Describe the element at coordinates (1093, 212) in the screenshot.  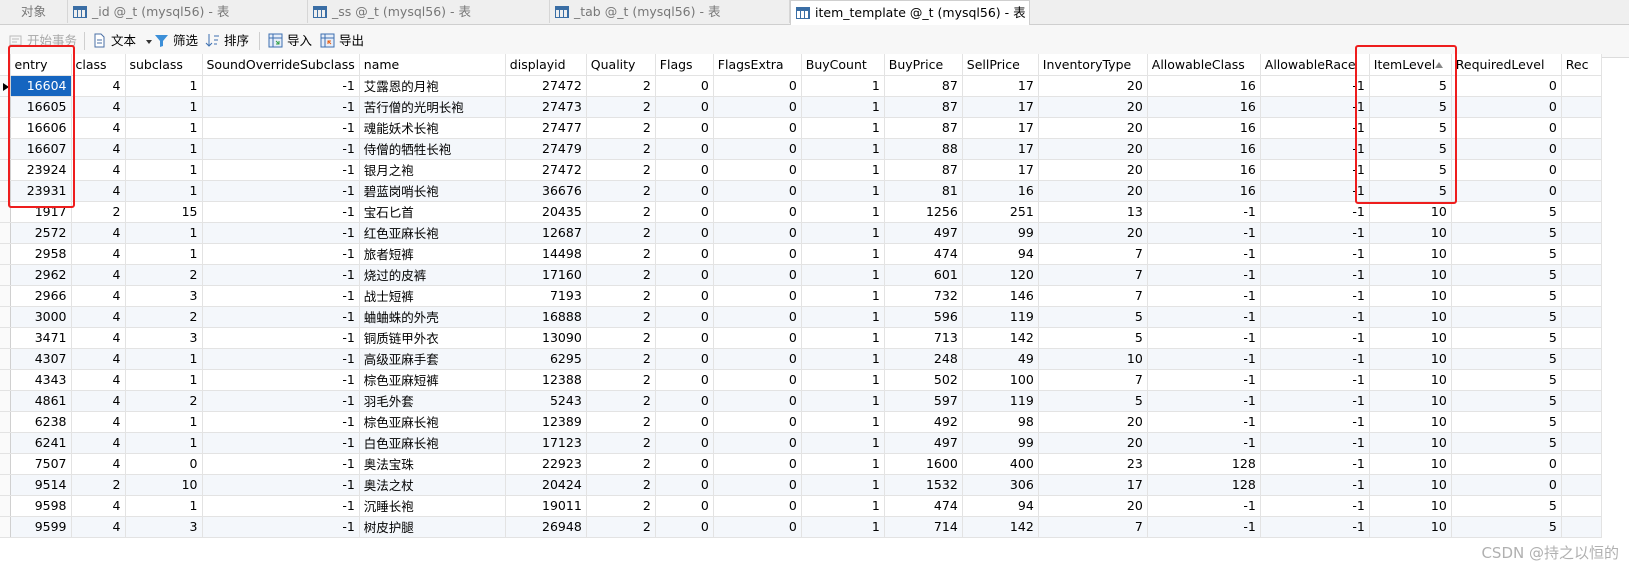
I see `cell-inventorytype: 13` at that location.